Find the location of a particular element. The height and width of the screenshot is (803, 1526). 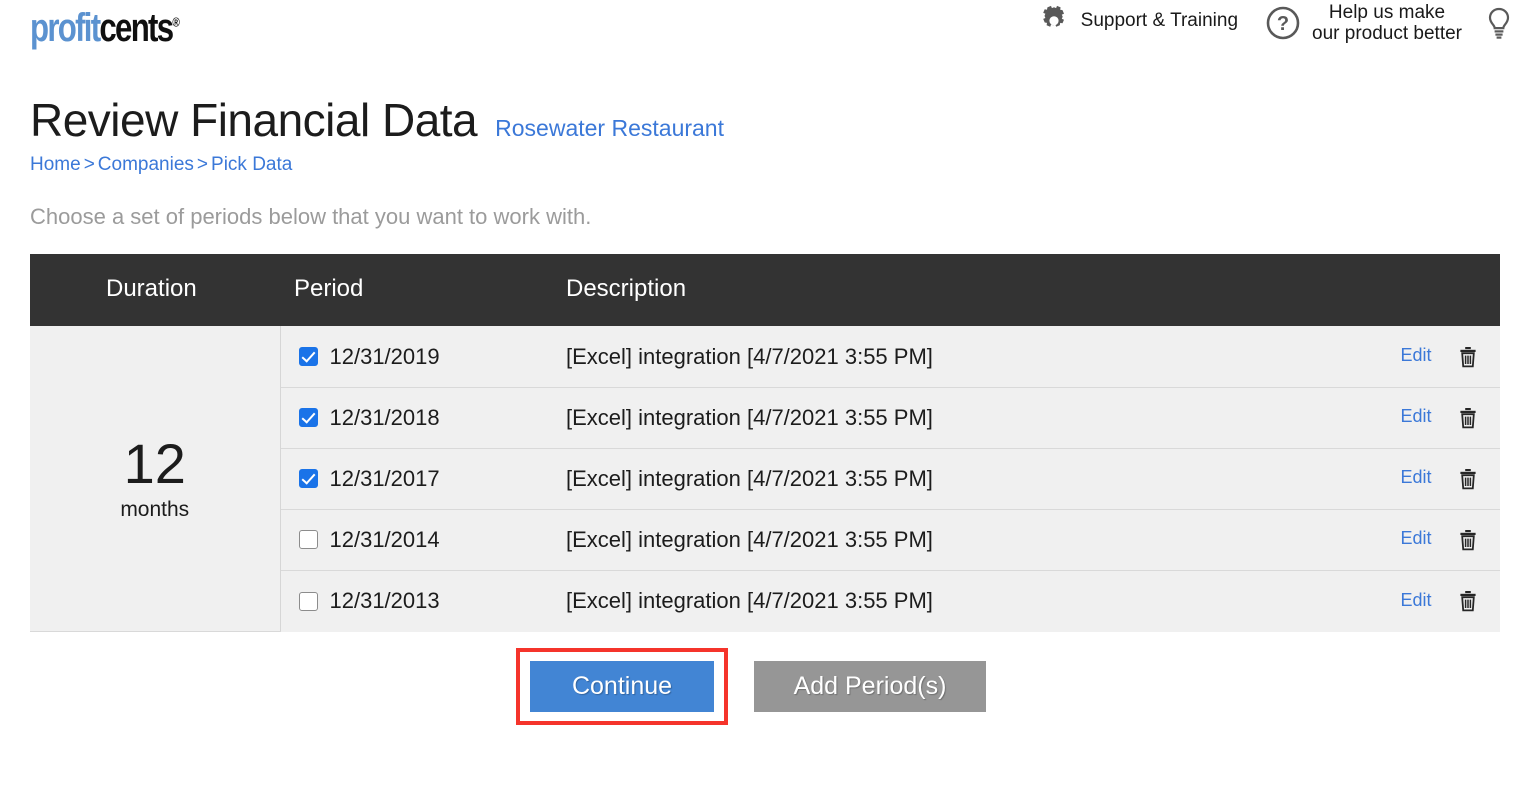

logo-text-cents: cents is located at coordinates (136, 28).